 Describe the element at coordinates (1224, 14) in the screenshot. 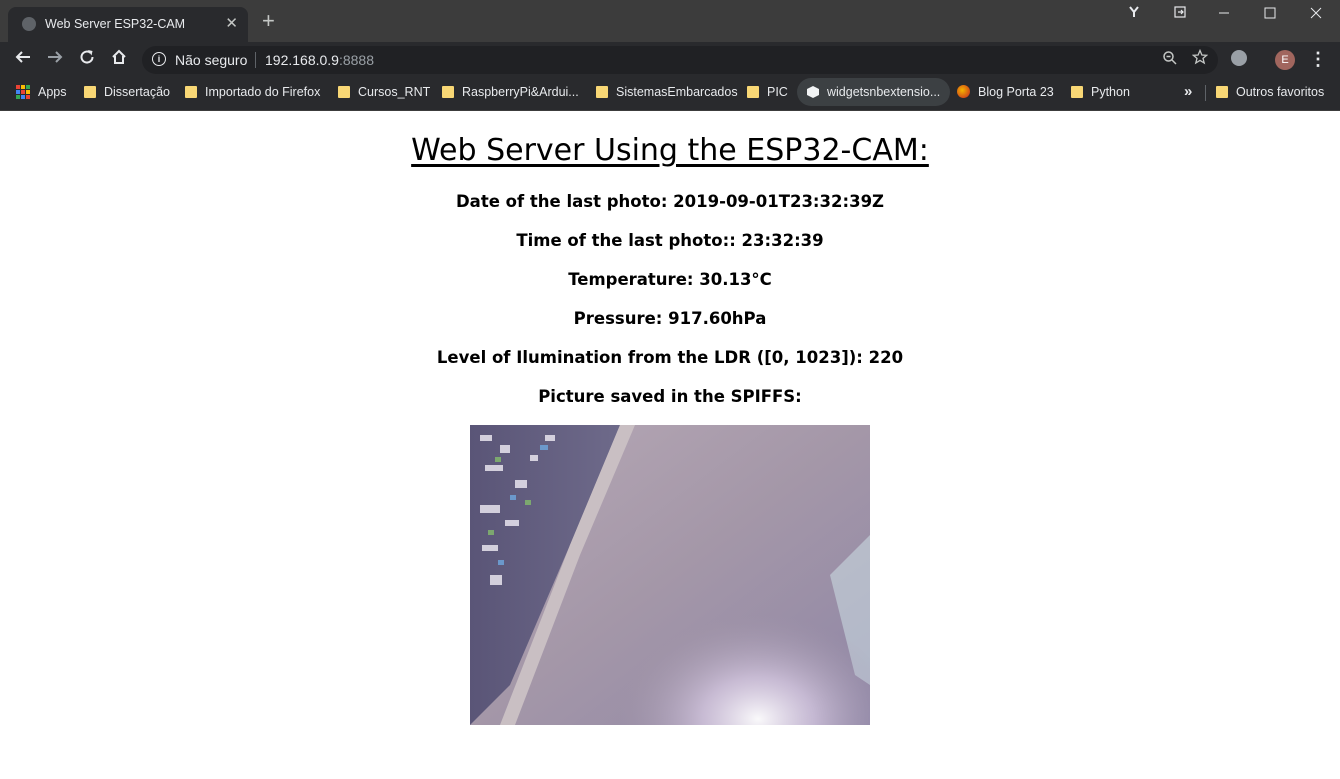

I see `minimize-button` at that location.